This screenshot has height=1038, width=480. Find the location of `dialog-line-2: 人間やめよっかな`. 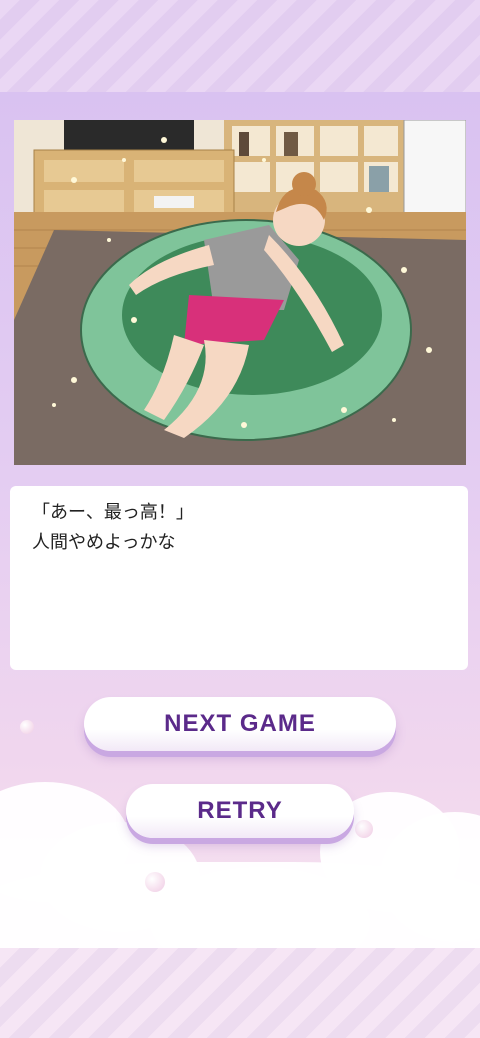

dialog-line-2: 人間やめよっかな is located at coordinates (104, 542).